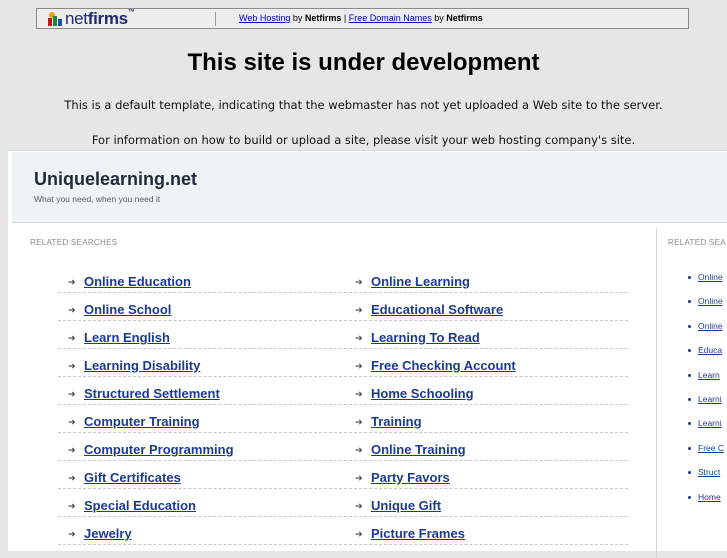 This screenshot has width=727, height=558. I want to click on related-search-item: ➔ Learn English, so click(119, 336).